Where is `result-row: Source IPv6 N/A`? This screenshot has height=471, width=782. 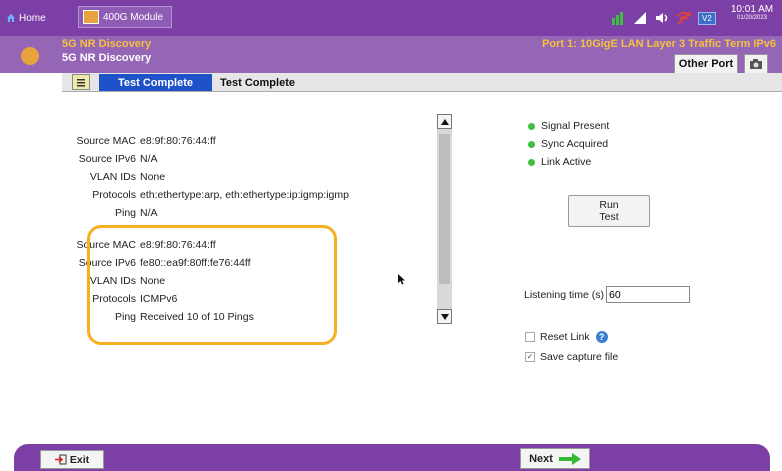
result-row: Source IPv6 N/A is located at coordinates (174, 159).